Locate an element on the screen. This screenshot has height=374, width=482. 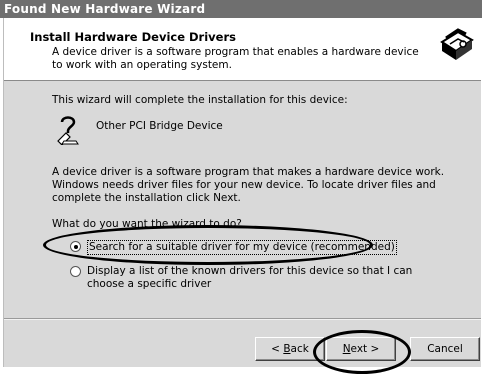
next-button: Next > is located at coordinates (361, 349).